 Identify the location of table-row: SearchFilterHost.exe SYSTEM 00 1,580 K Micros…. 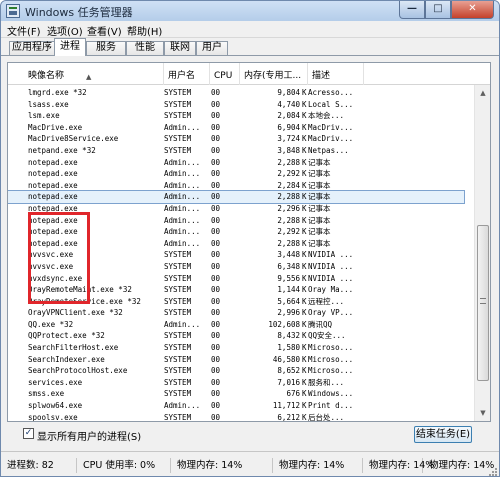
(236, 348).